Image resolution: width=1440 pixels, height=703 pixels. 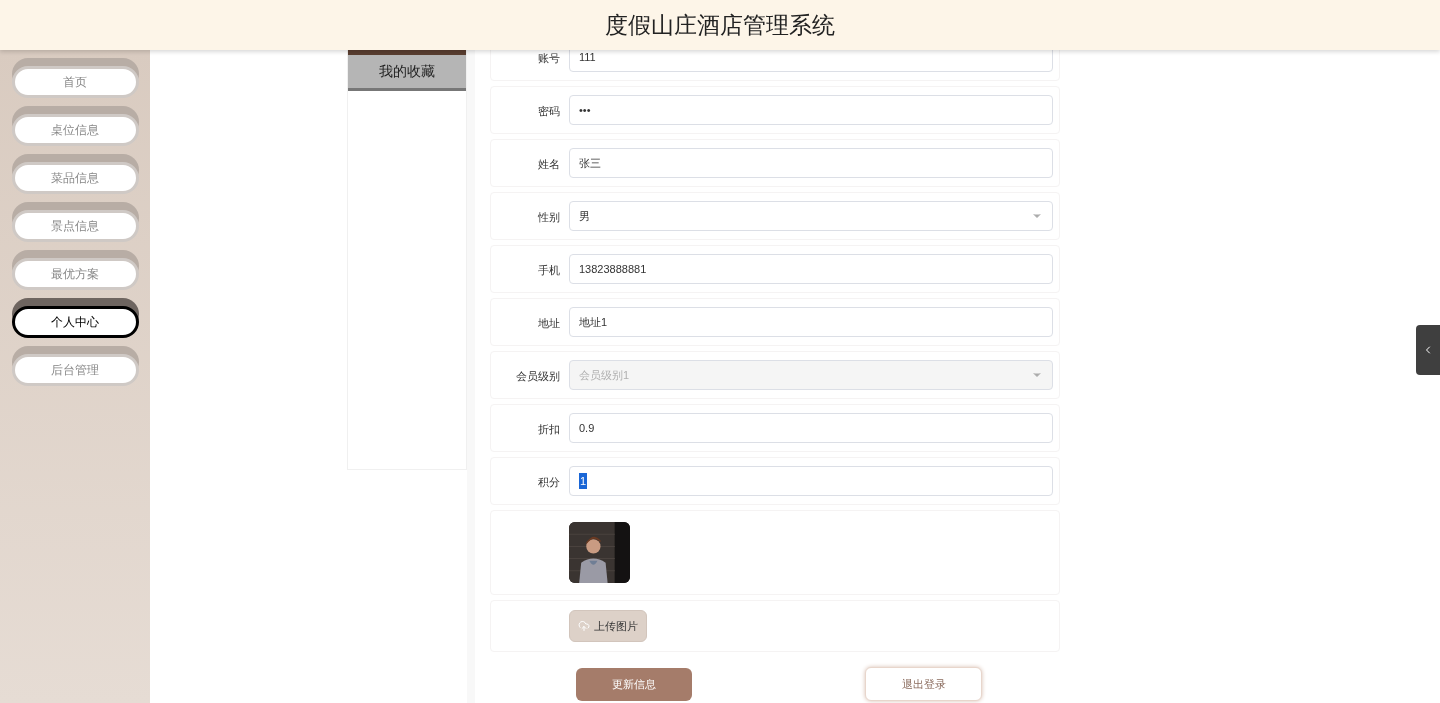 What do you see at coordinates (549, 482) in the screenshot?
I see `field-label: 积分` at bounding box center [549, 482].